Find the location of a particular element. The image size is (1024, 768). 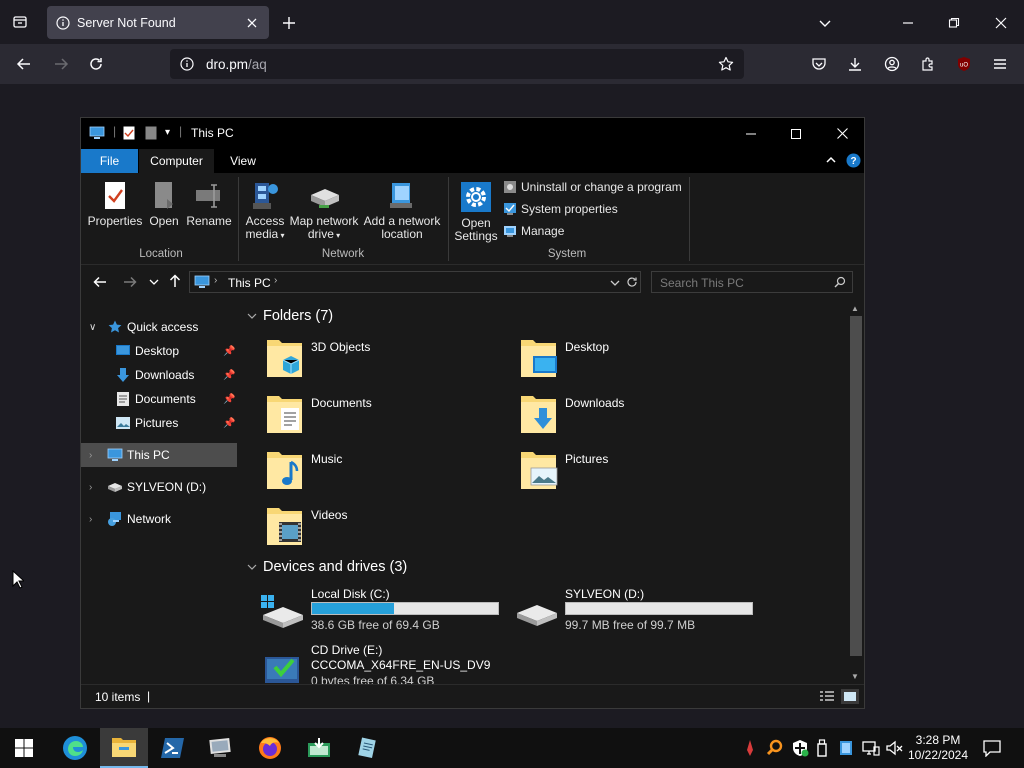

open-settings-button: Open Settings is located at coordinates (476, 212).